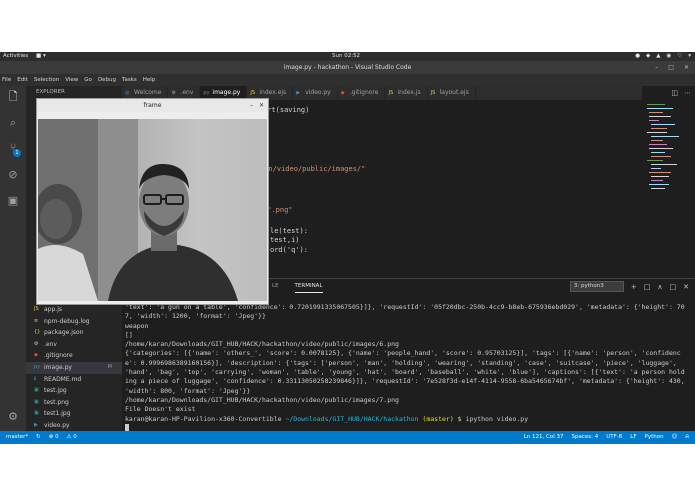 The image size is (695, 494). What do you see at coordinates (160, 409) in the screenshot?
I see `terminal-line: File Doesn't exist` at bounding box center [160, 409].